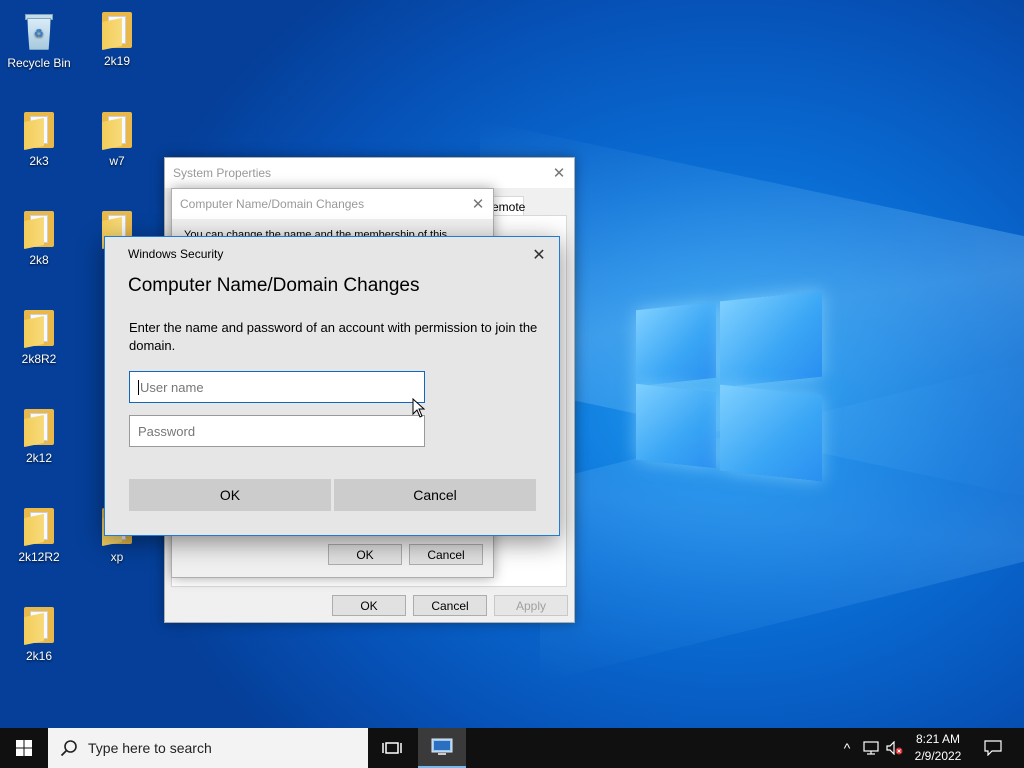 This screenshot has height=768, width=1024. Describe the element at coordinates (531, 605) in the screenshot. I see `apply-button: Apply` at that location.